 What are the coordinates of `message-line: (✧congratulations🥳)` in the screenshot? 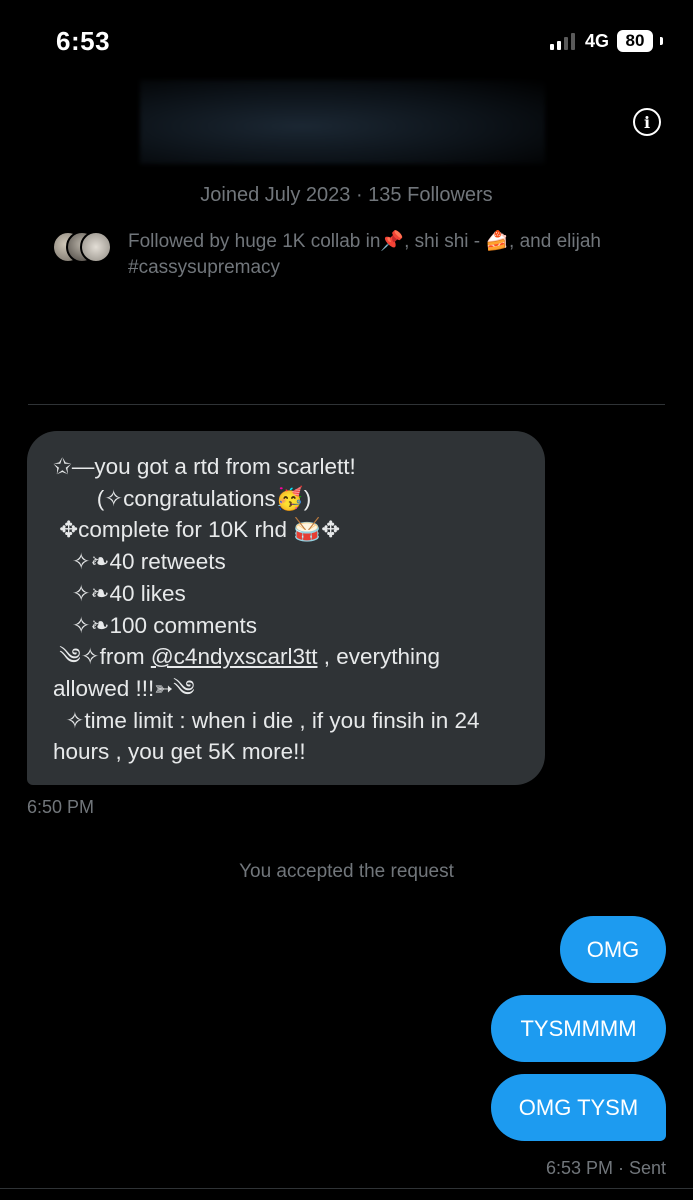 It's located at (182, 498).